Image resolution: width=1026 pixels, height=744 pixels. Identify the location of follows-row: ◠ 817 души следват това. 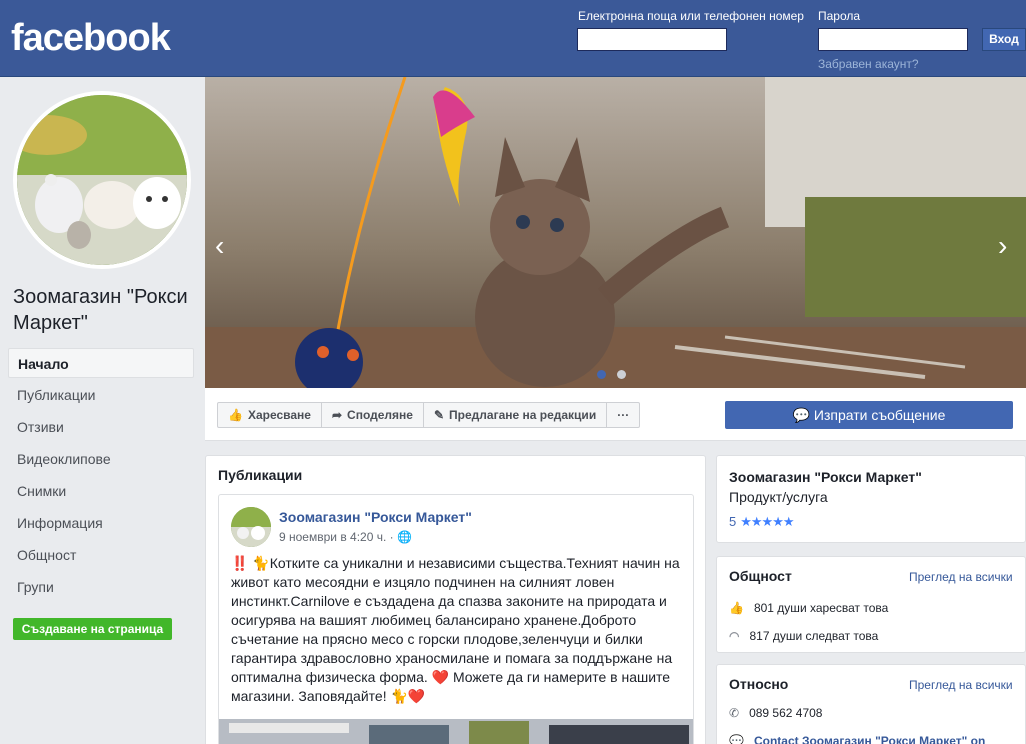
(803, 636).